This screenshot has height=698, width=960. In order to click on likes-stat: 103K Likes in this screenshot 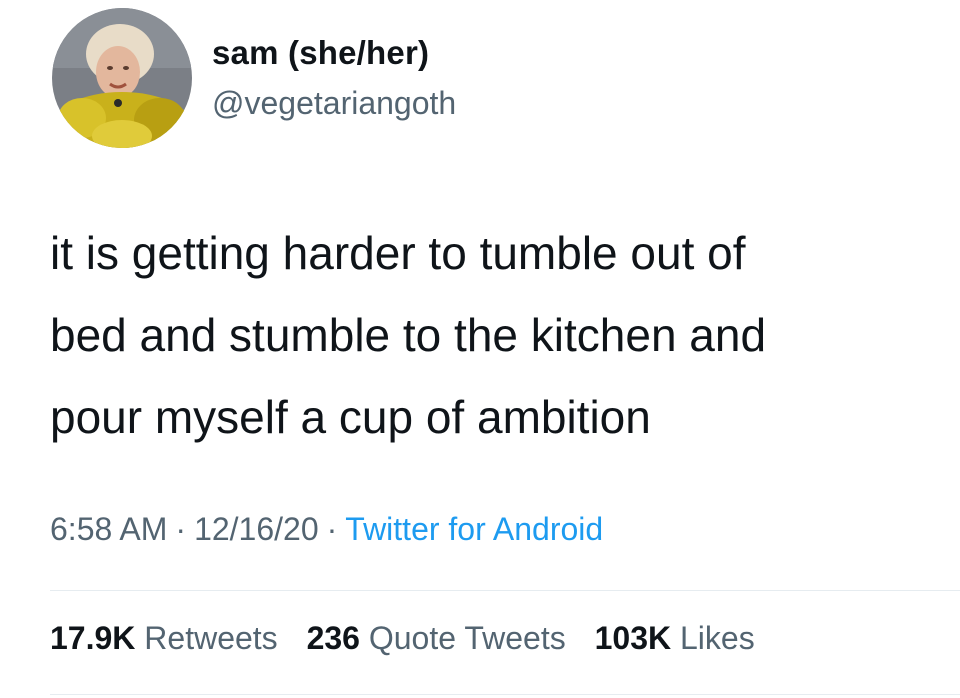, I will do `click(675, 638)`.